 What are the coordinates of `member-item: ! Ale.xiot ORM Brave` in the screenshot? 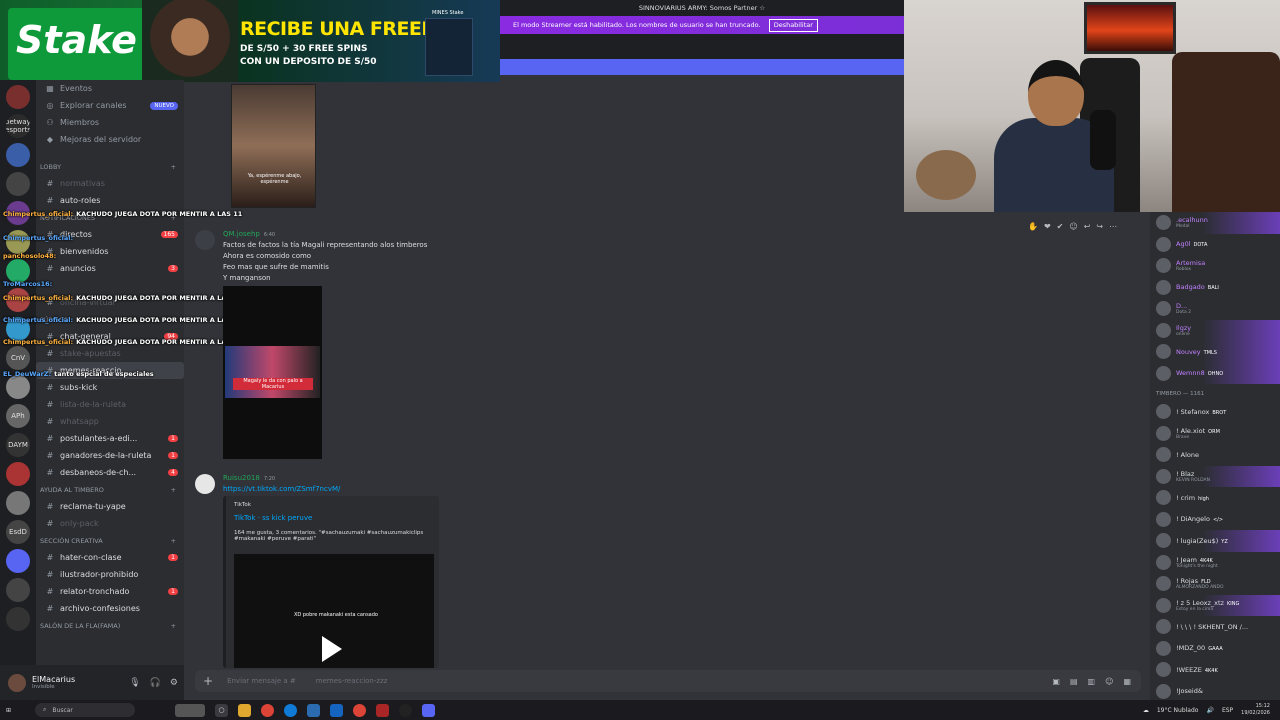 It's located at (1215, 434).